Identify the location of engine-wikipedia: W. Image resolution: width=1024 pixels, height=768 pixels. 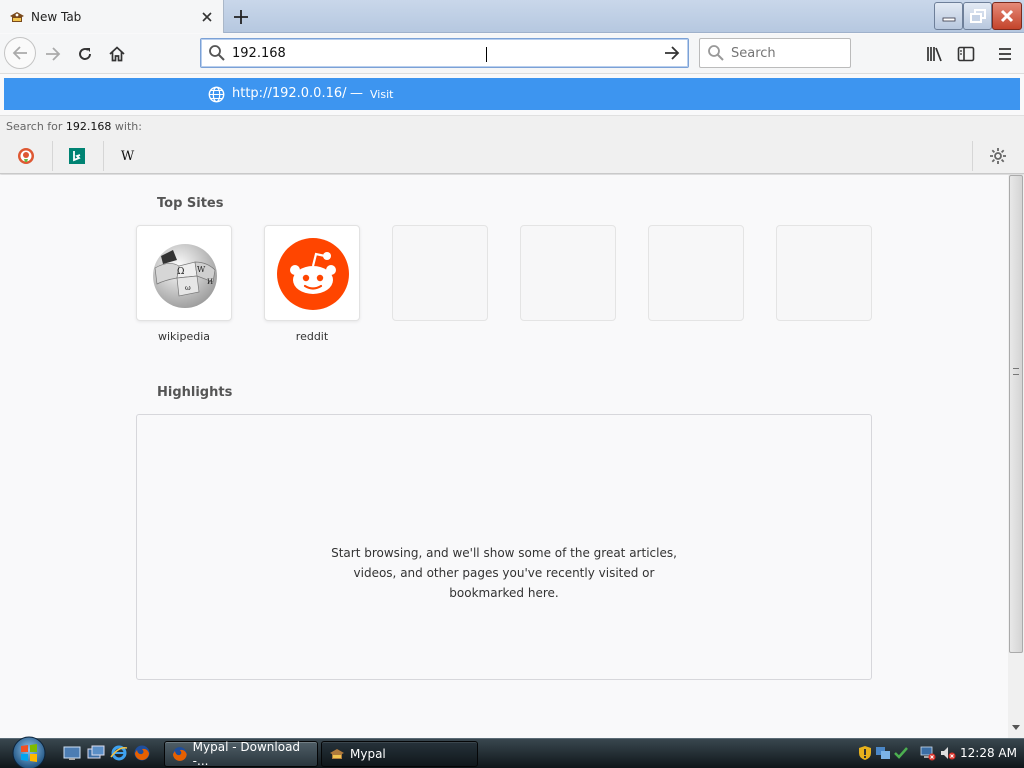
(127, 156).